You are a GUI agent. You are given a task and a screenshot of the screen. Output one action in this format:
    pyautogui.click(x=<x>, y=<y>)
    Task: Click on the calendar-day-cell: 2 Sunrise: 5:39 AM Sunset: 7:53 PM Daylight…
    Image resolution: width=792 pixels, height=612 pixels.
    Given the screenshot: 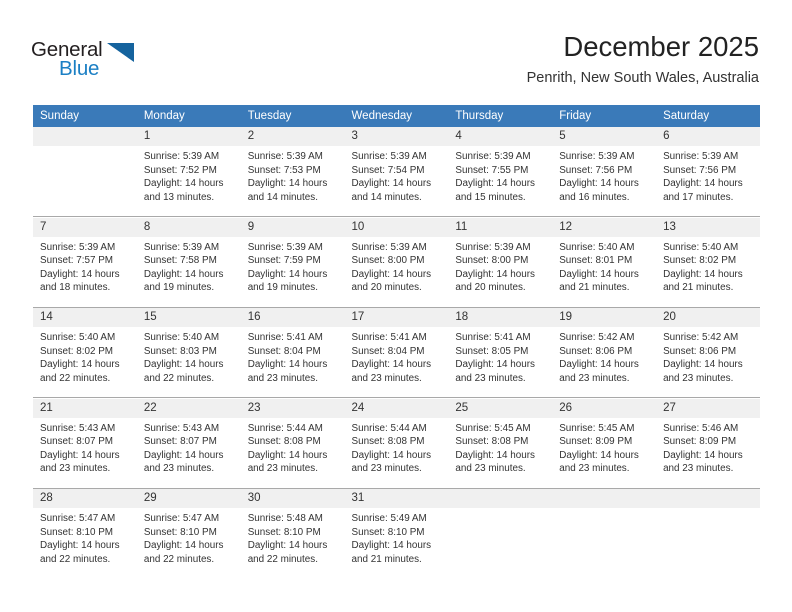 What is the action you would take?
    pyautogui.click(x=292, y=172)
    